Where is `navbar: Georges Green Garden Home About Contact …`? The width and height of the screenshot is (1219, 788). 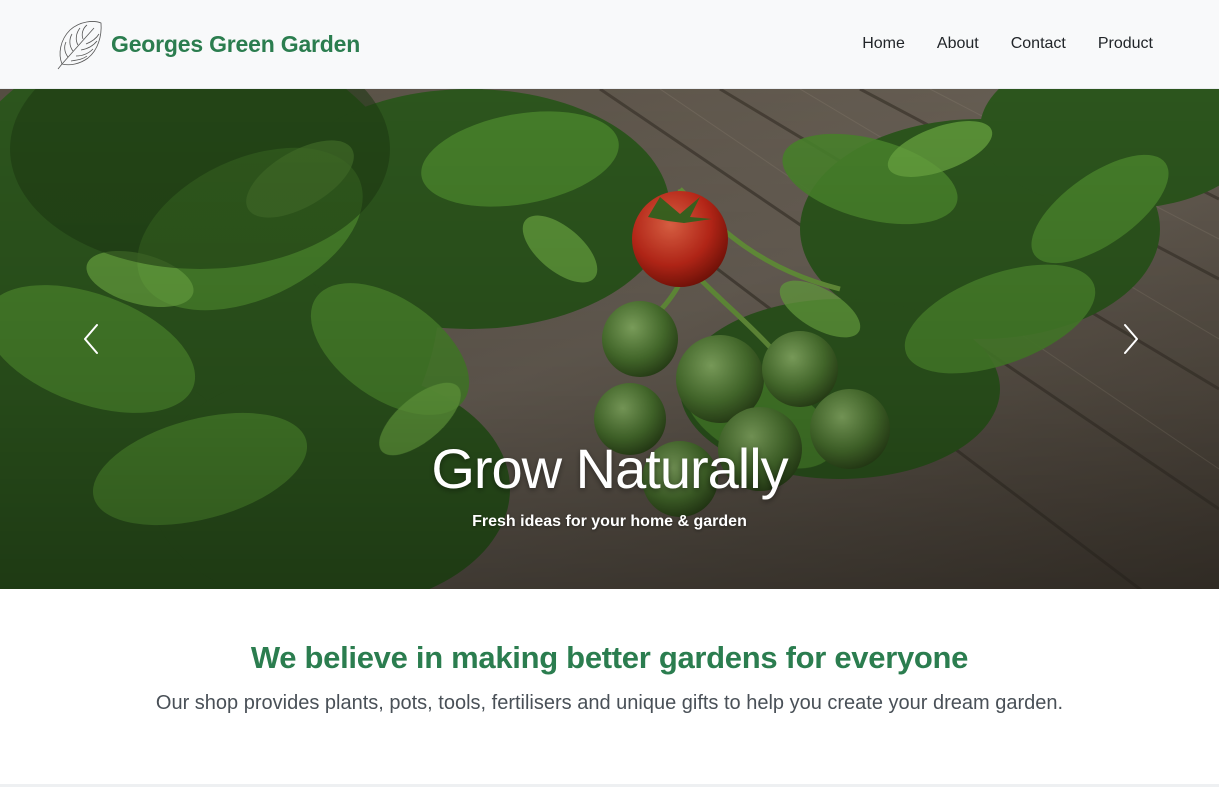 navbar: Georges Green Garden Home About Contact … is located at coordinates (609, 44).